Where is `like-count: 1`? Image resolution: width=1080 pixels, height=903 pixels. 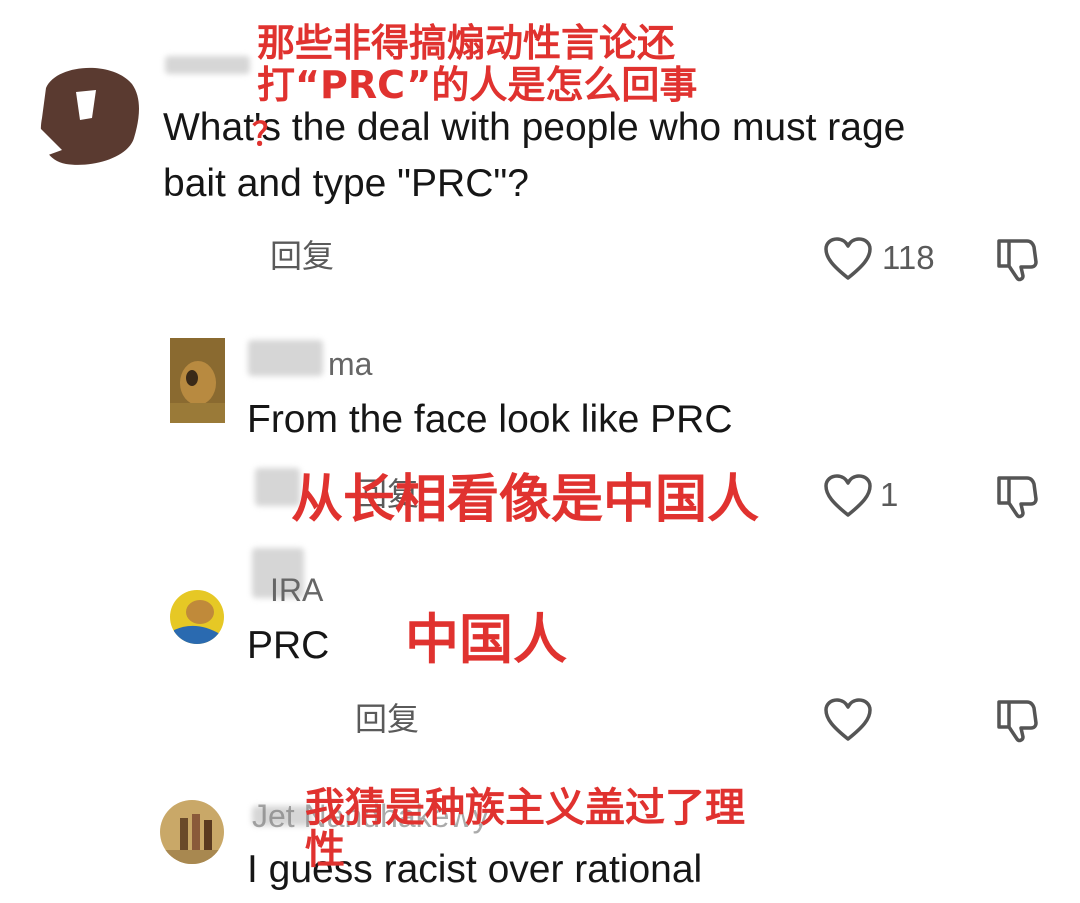 like-count: 1 is located at coordinates (889, 494).